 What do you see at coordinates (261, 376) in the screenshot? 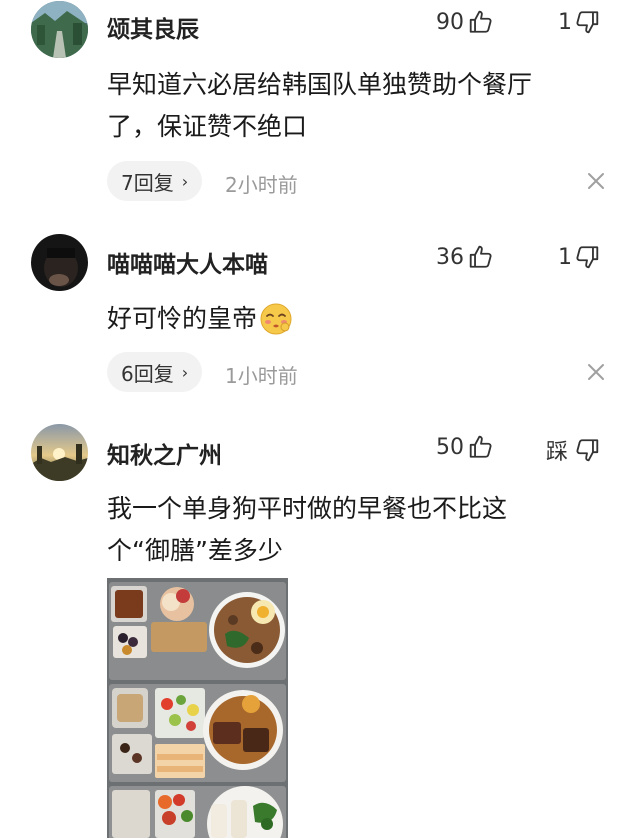
I see `timestamp: 1小时前` at bounding box center [261, 376].